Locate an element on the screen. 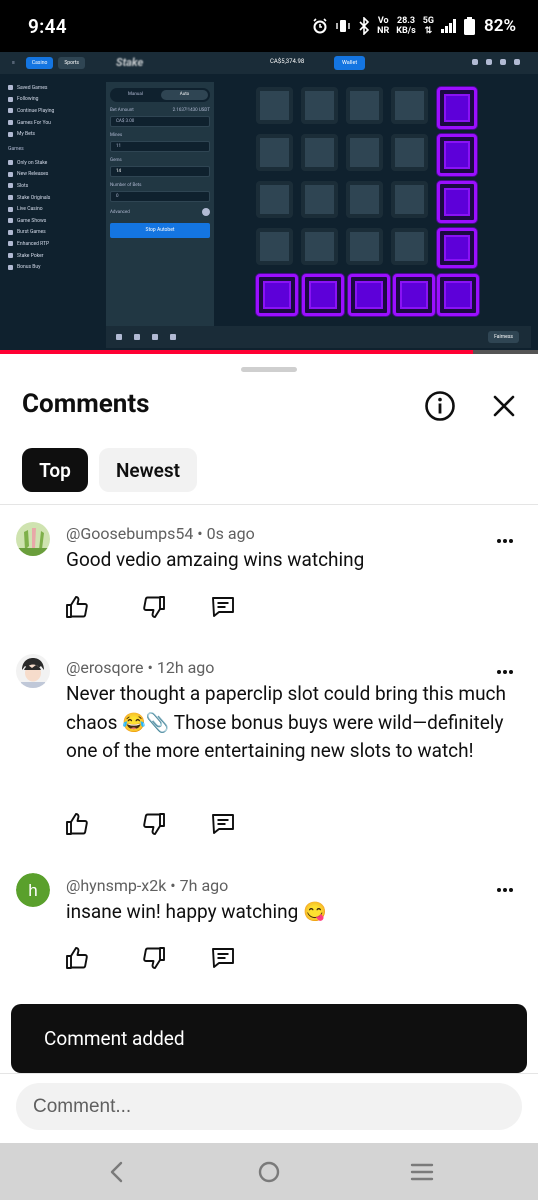 The width and height of the screenshot is (538, 1200). volte-indicator: Vo NR is located at coordinates (383, 26).